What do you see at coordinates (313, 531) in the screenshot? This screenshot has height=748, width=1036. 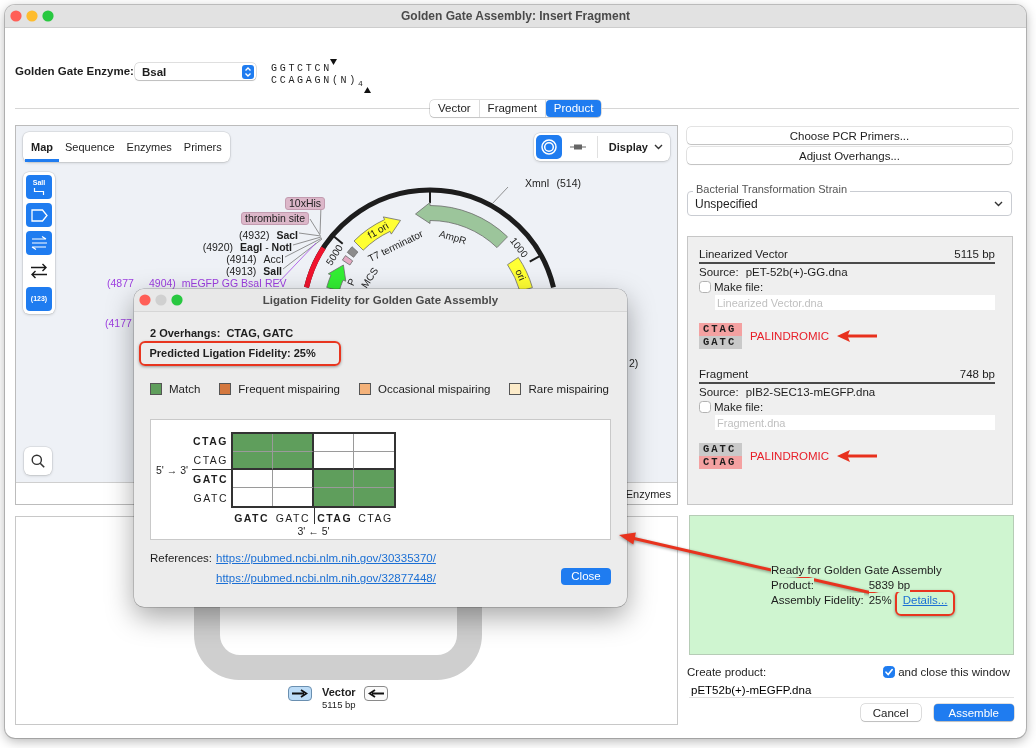 I see `axis-label: 3' ← 5'` at bounding box center [313, 531].